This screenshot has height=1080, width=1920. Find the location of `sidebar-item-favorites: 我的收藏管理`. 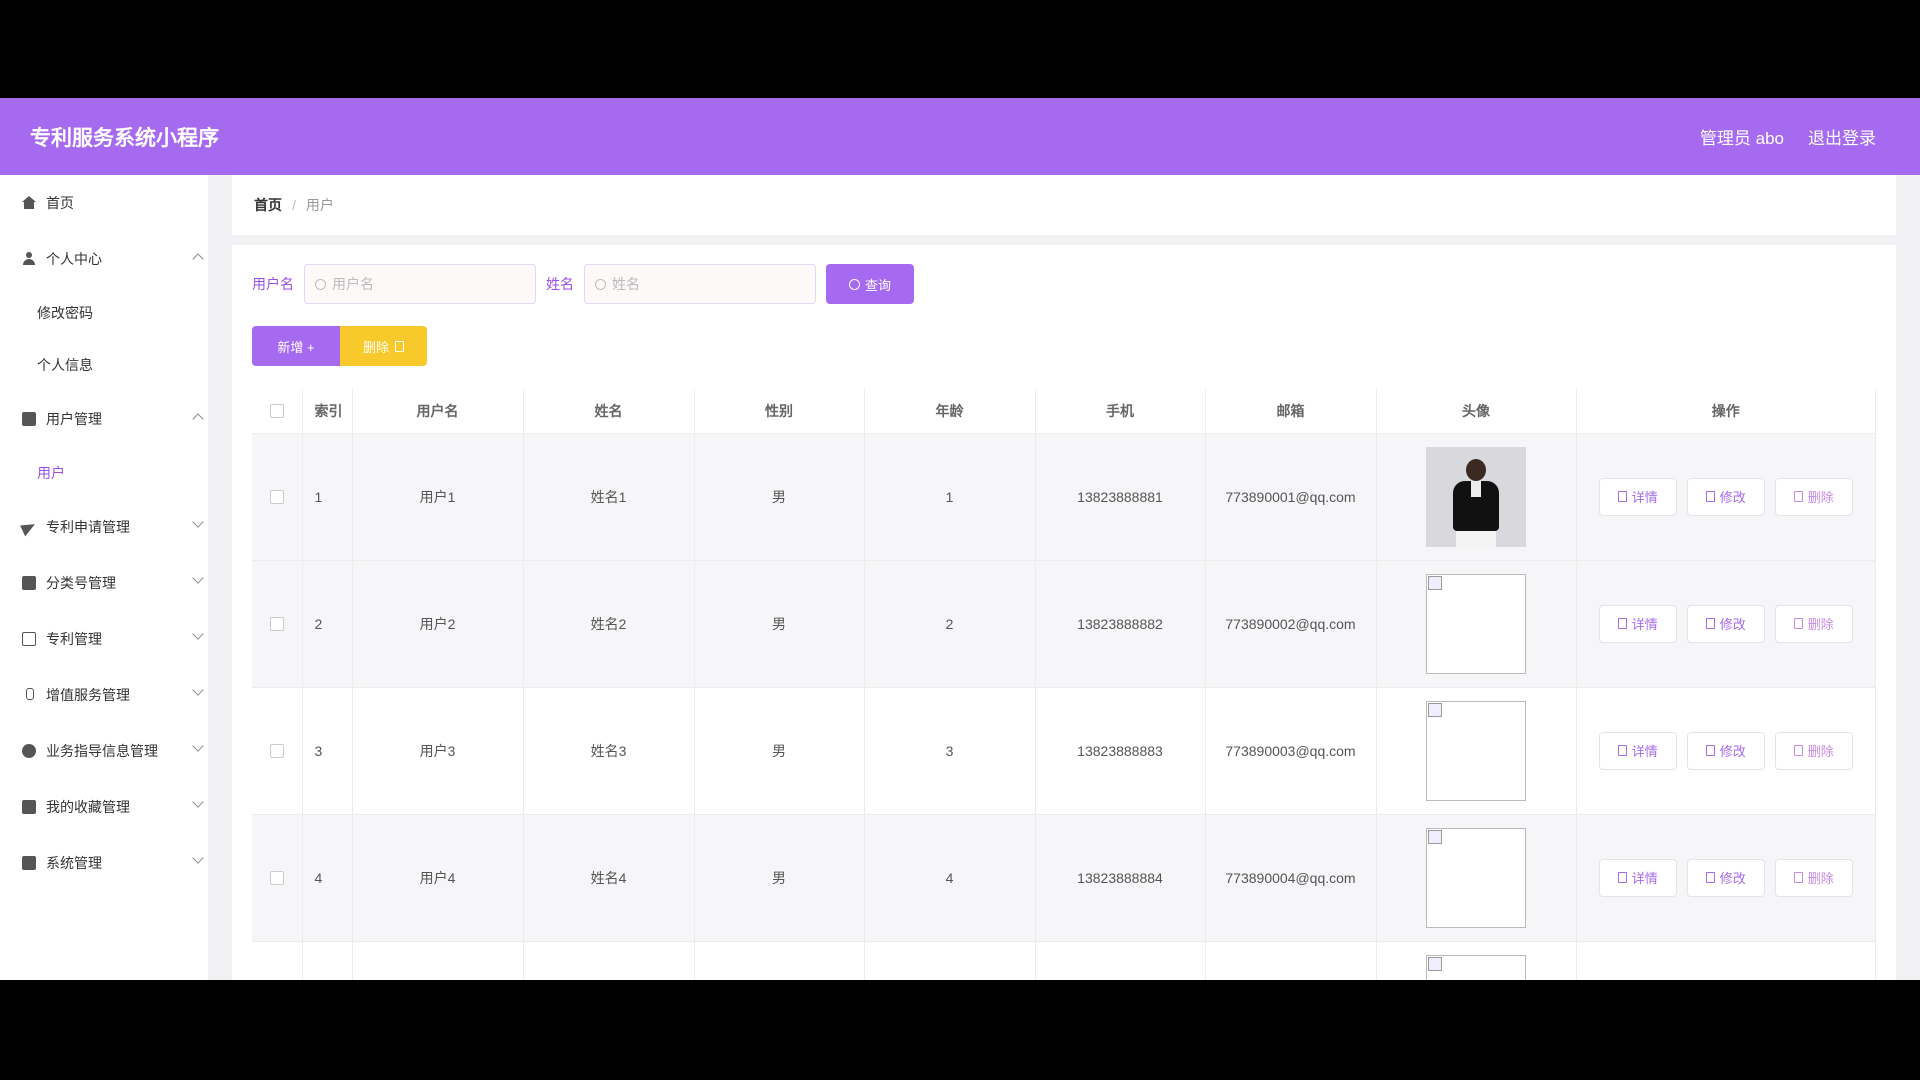

sidebar-item-favorites: 我的收藏管理 is located at coordinates (104, 807).